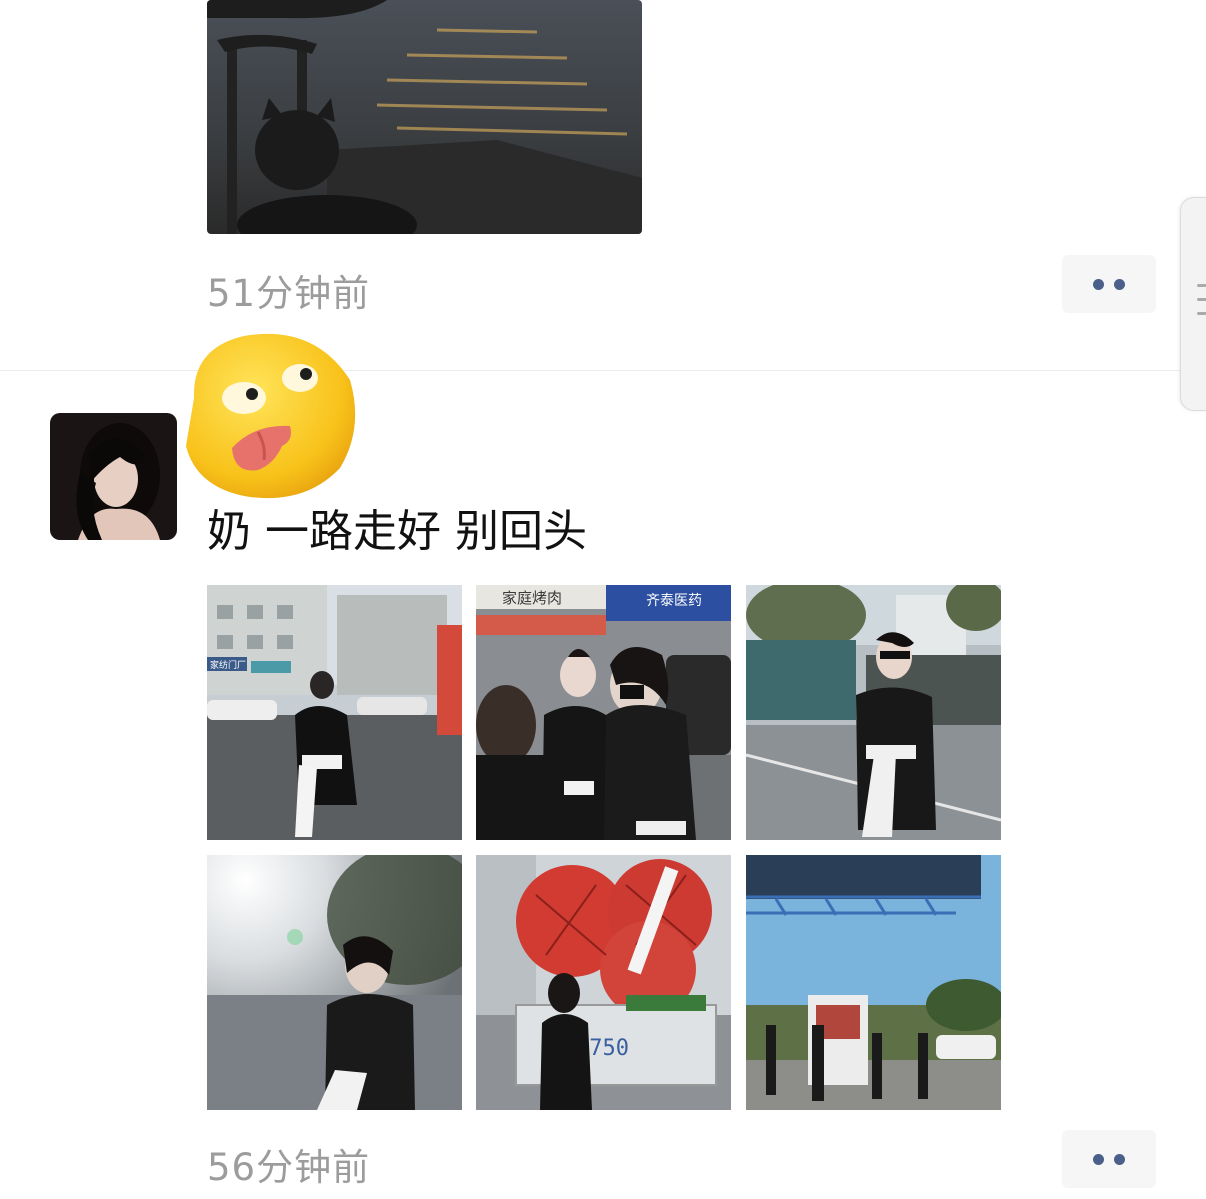  What do you see at coordinates (532, 598) in the screenshot?
I see `photo-sign-text: 家庭烤肉` at bounding box center [532, 598].